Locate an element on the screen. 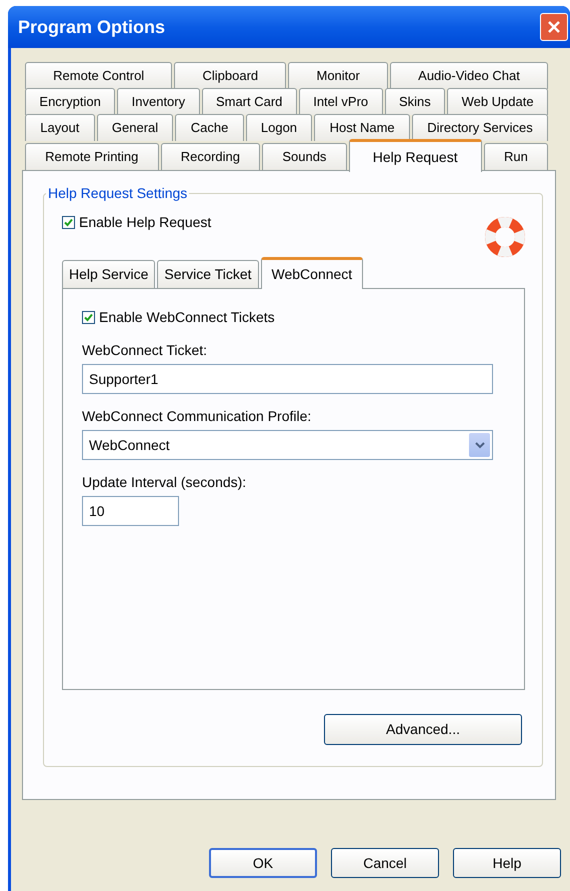 This screenshot has width=570, height=891. dialog-button: OK is located at coordinates (263, 863).